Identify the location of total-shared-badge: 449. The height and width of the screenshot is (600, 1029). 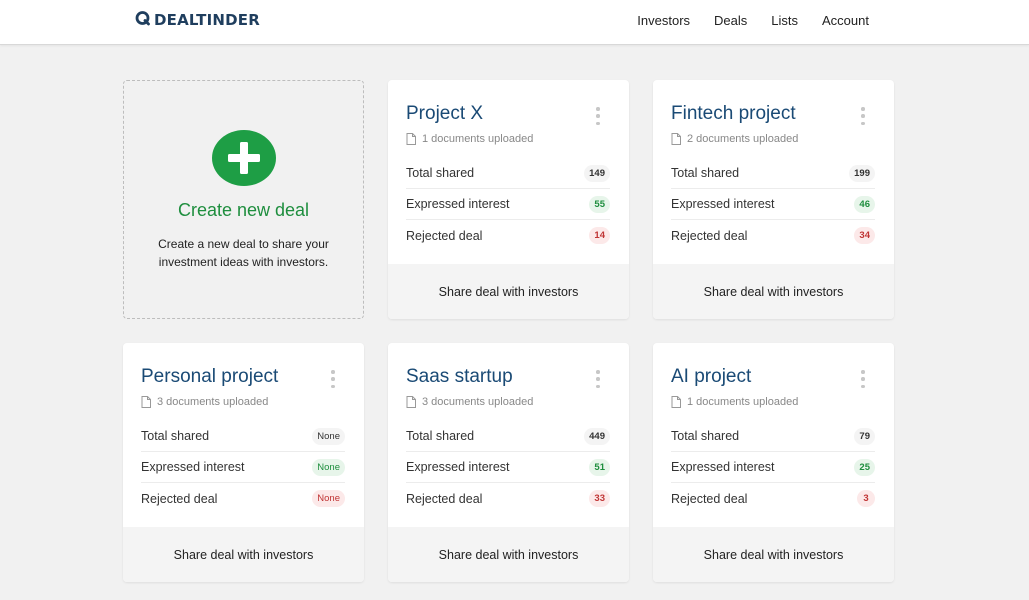
(597, 436).